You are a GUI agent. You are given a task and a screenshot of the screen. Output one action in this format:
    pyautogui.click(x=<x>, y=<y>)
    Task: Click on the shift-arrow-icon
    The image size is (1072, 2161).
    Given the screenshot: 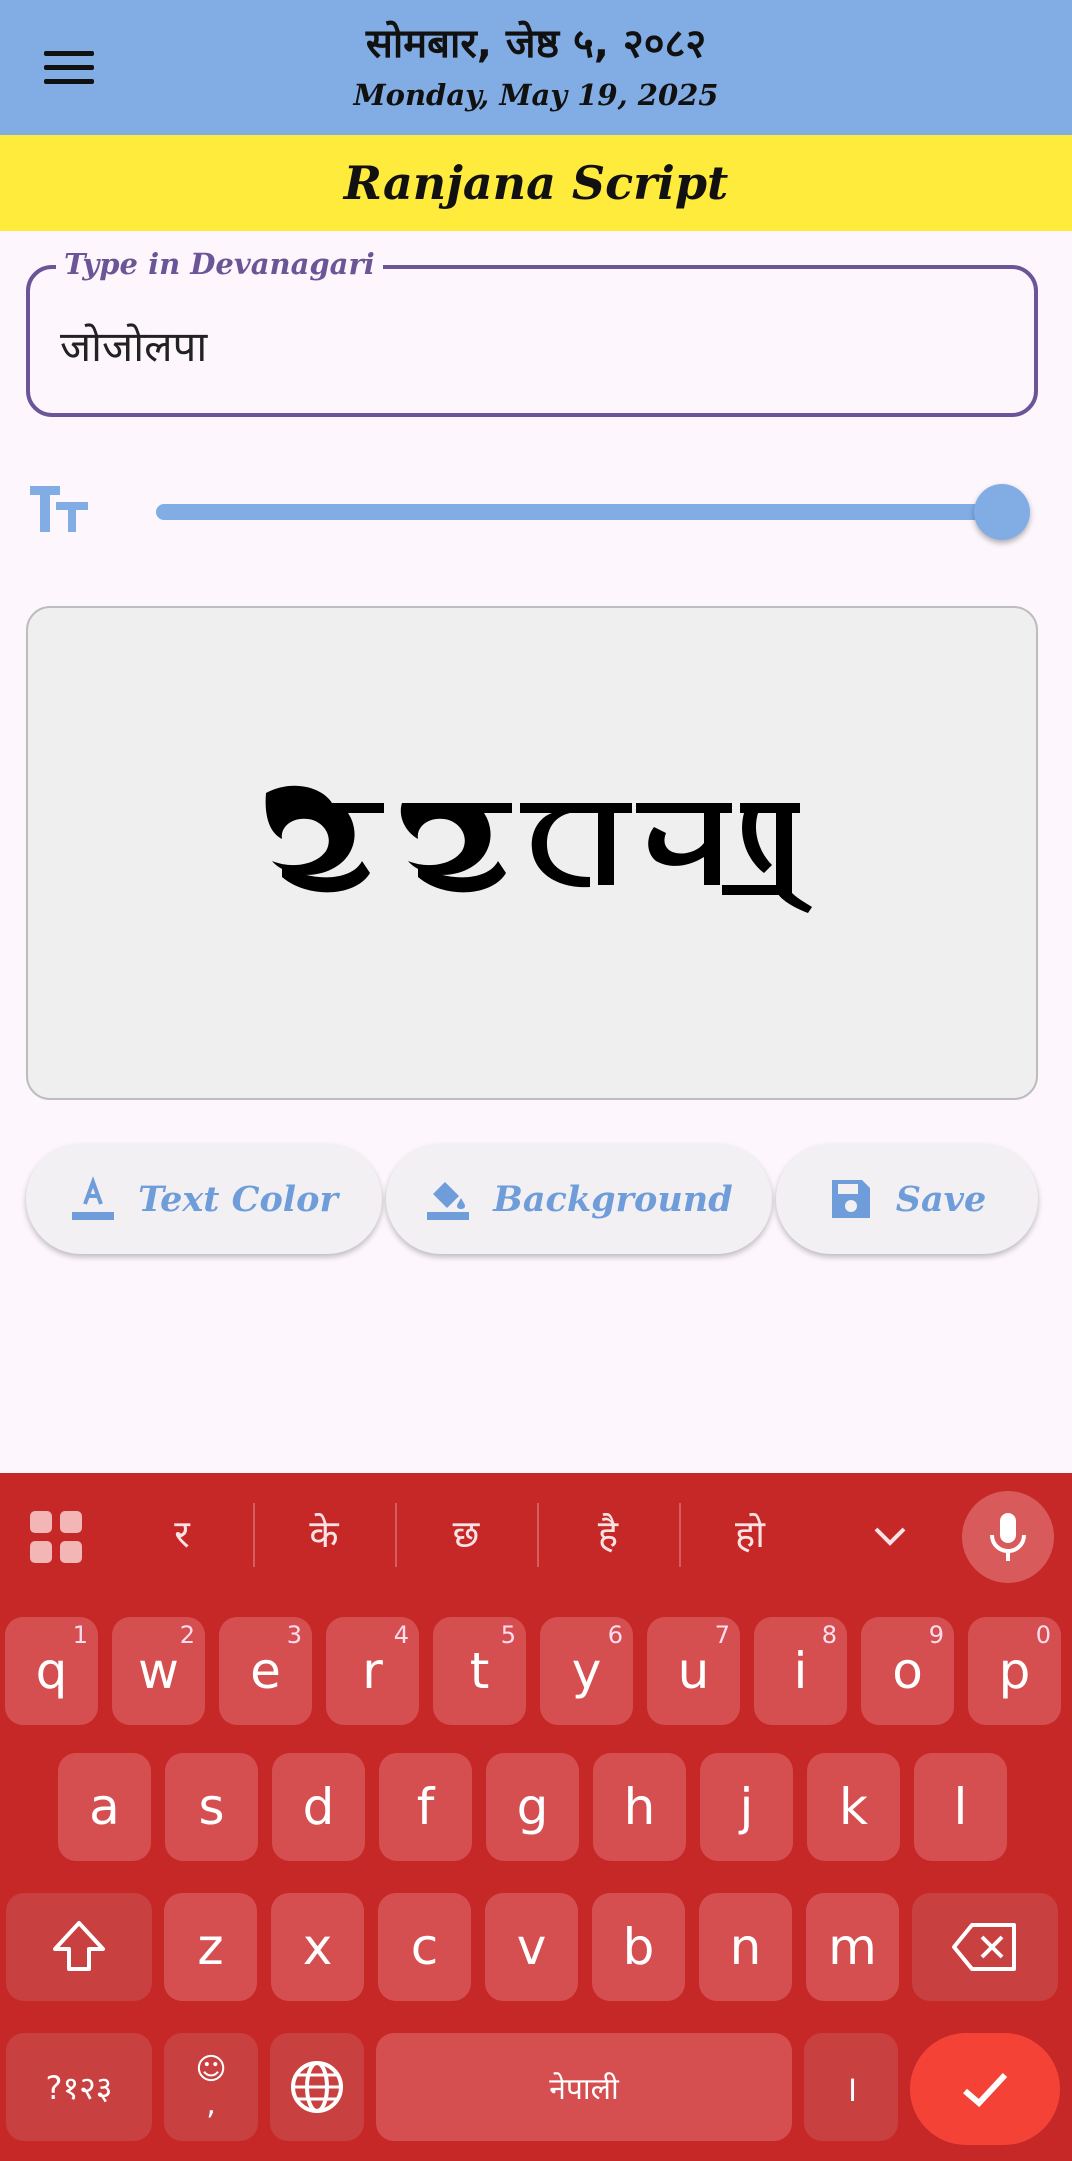 What is the action you would take?
    pyautogui.click(x=79, y=1946)
    